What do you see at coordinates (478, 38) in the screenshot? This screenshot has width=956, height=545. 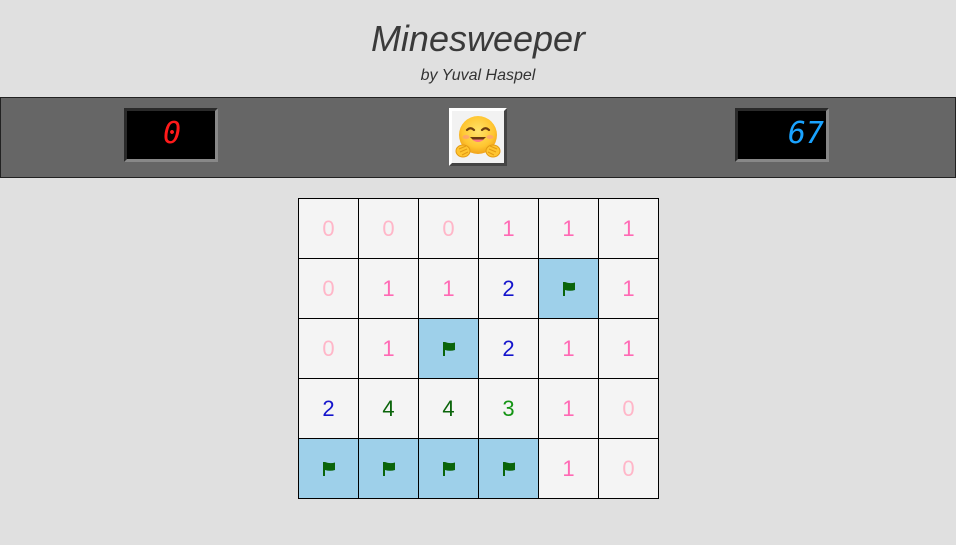 I see `page-title: Minesweeper` at bounding box center [478, 38].